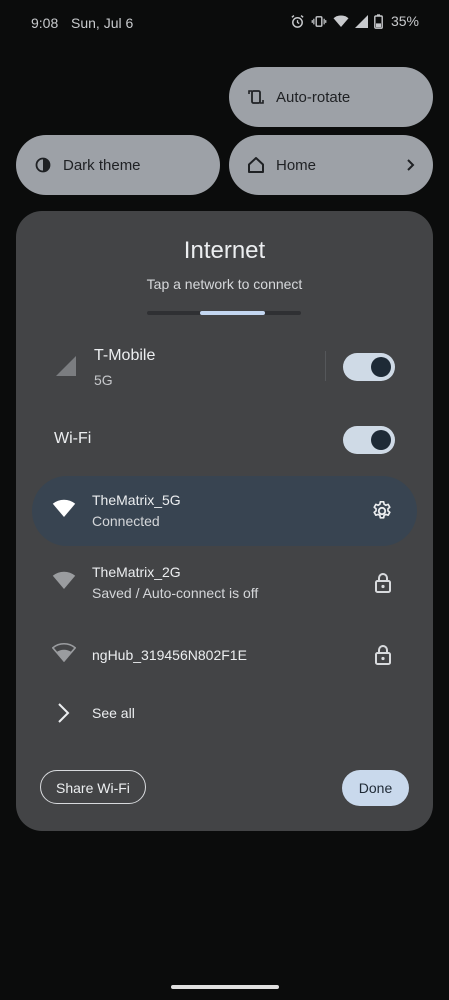 The height and width of the screenshot is (1000, 449). I want to click on tile-home-label: Home, so click(296, 165).